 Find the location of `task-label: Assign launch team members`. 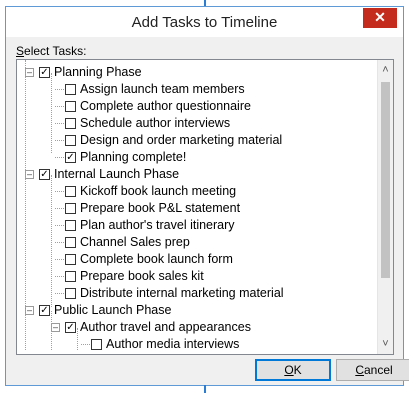

task-label: Assign launch team members is located at coordinates (162, 89).